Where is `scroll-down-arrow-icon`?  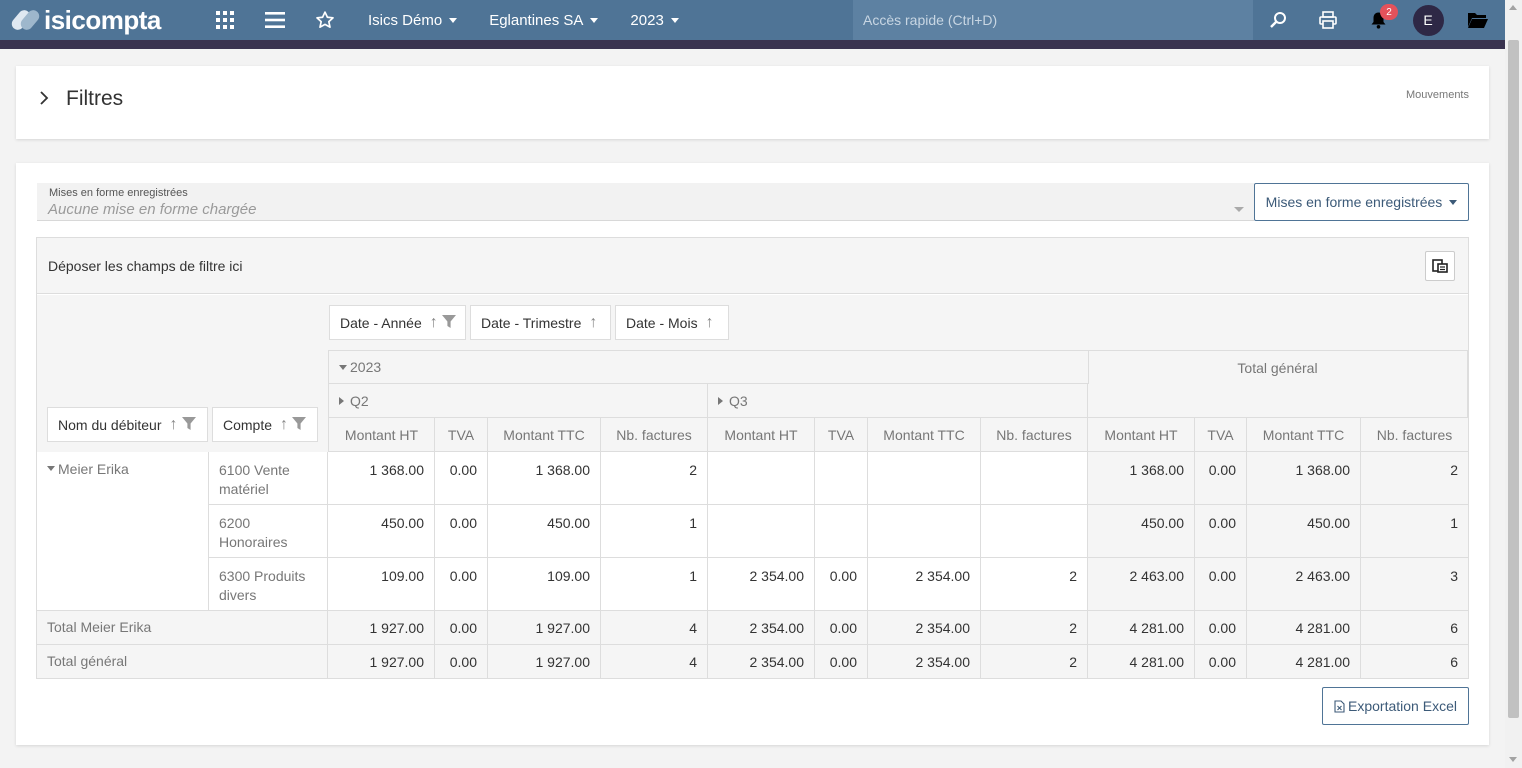 scroll-down-arrow-icon is located at coordinates (1513, 759).